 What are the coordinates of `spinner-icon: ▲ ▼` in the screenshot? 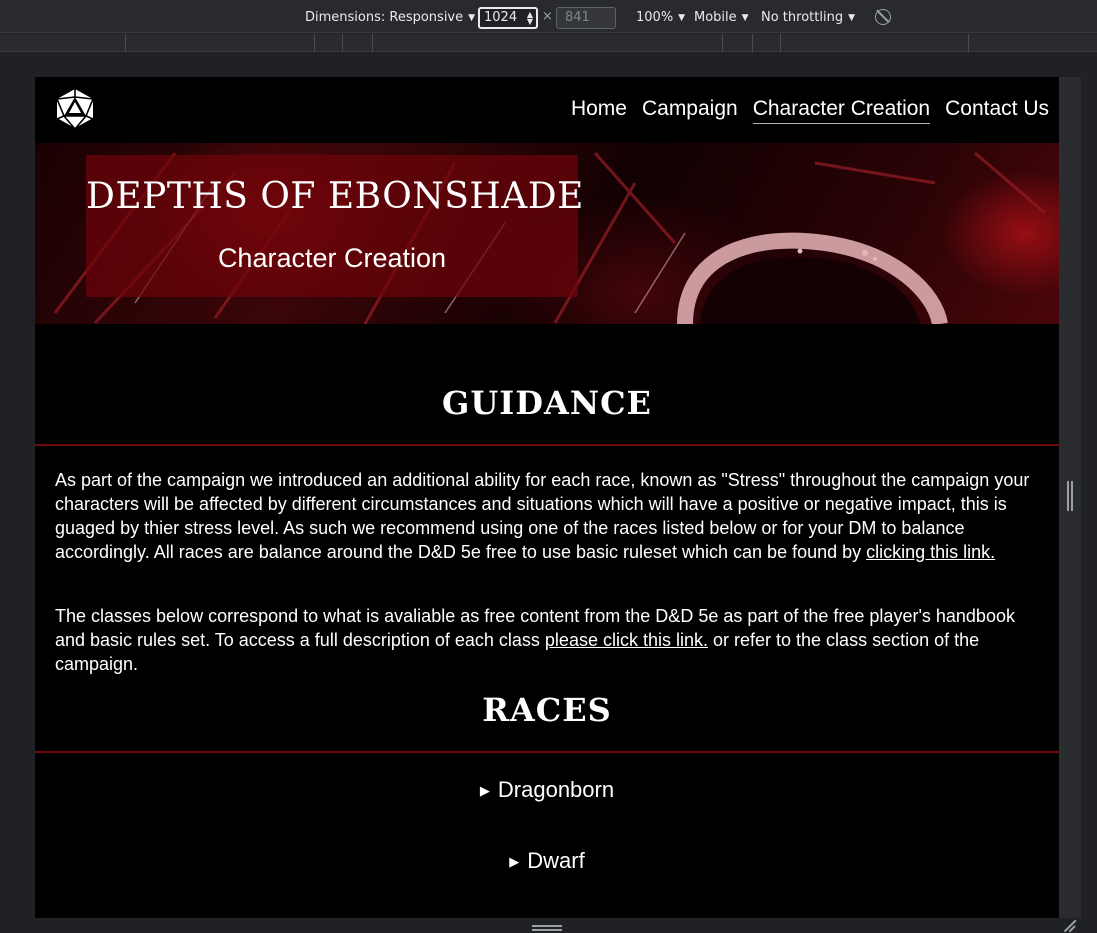 It's located at (530, 18).